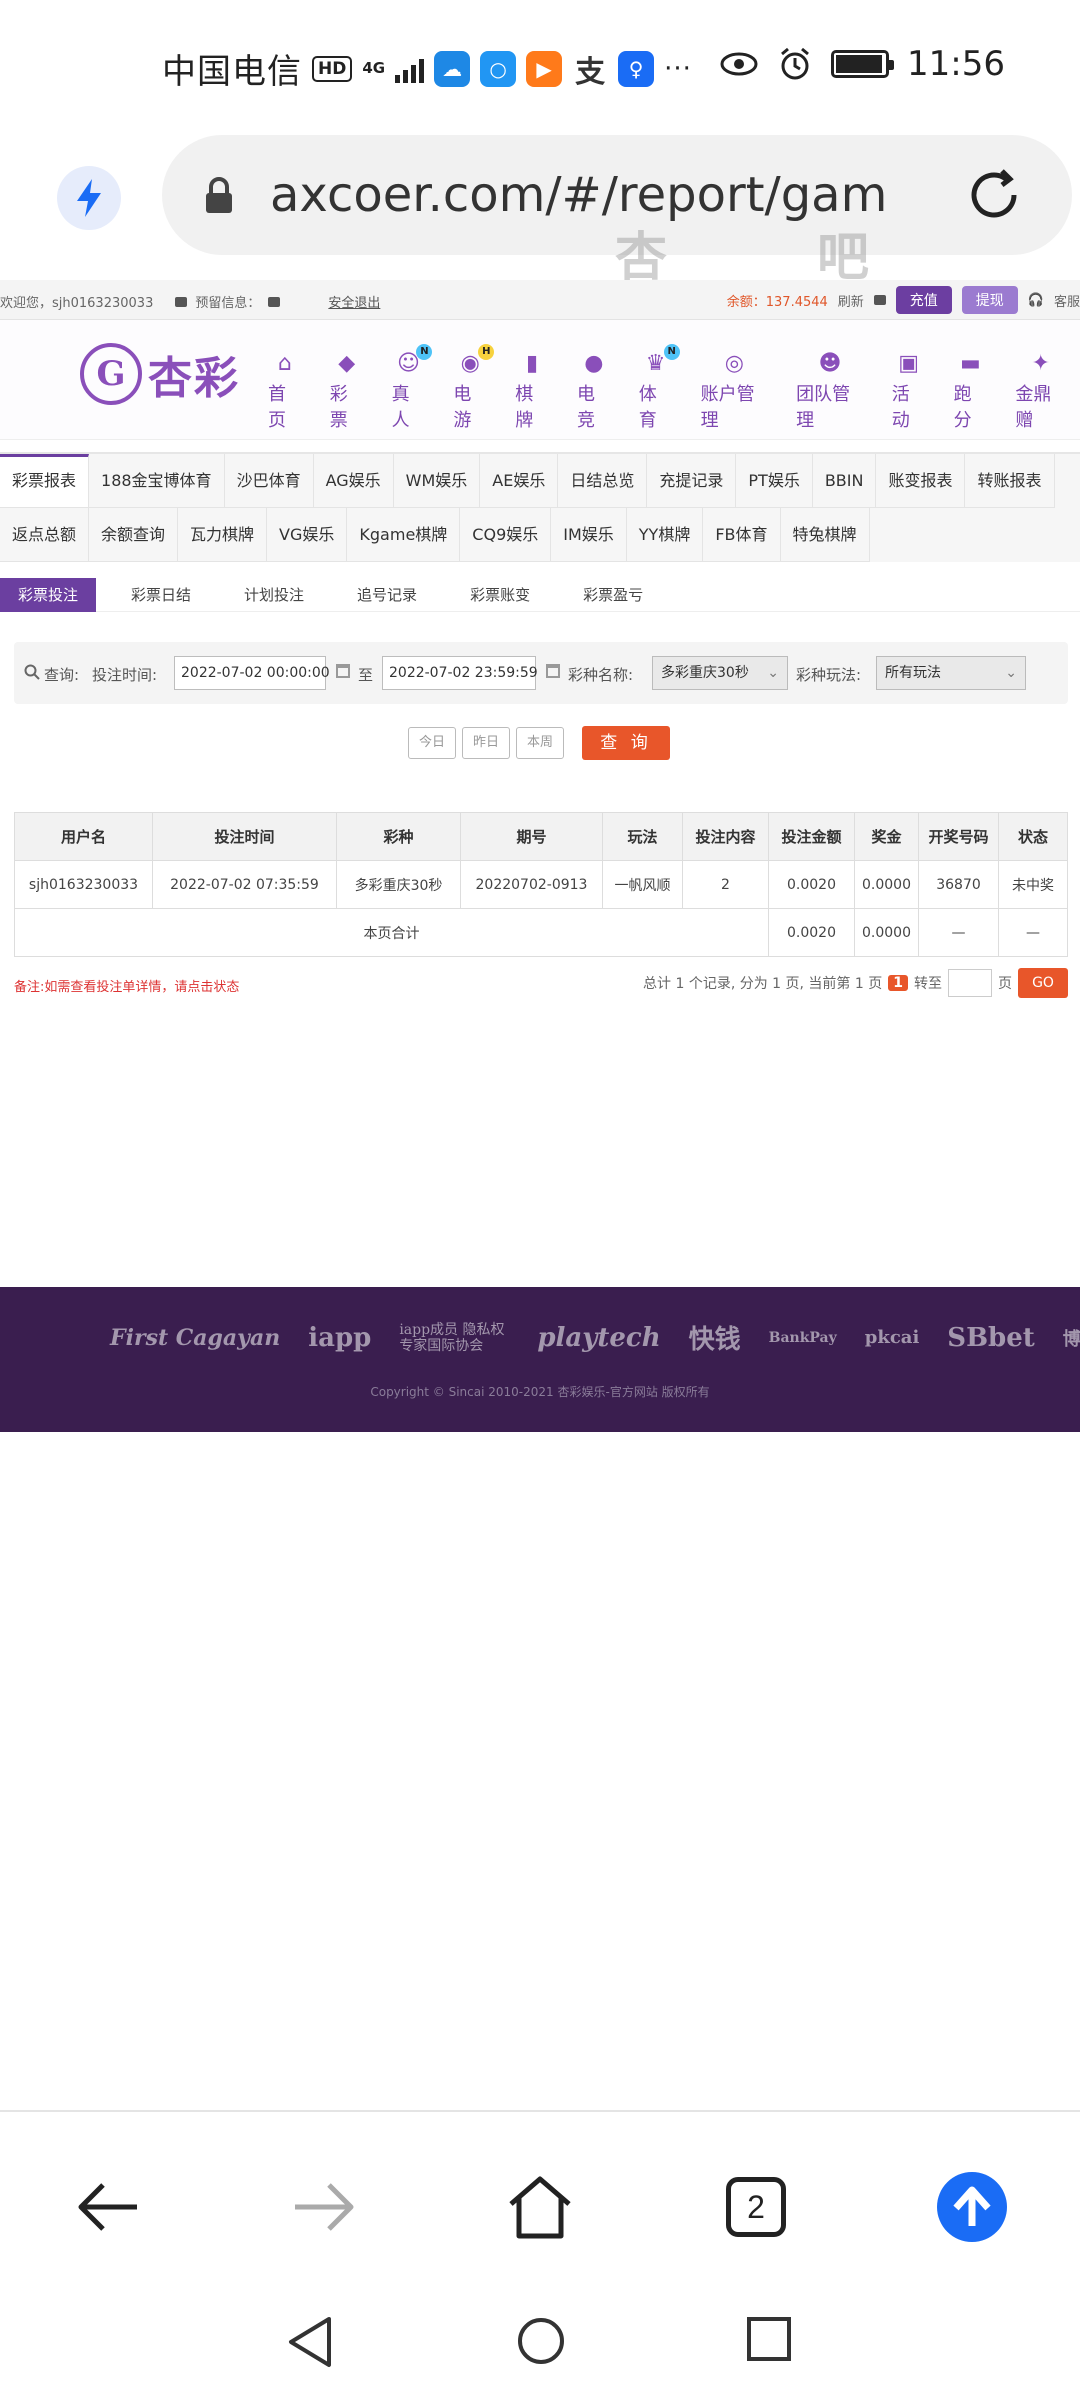 This screenshot has height=2400, width=1080. I want to click on account-icon: ◎, so click(734, 363).